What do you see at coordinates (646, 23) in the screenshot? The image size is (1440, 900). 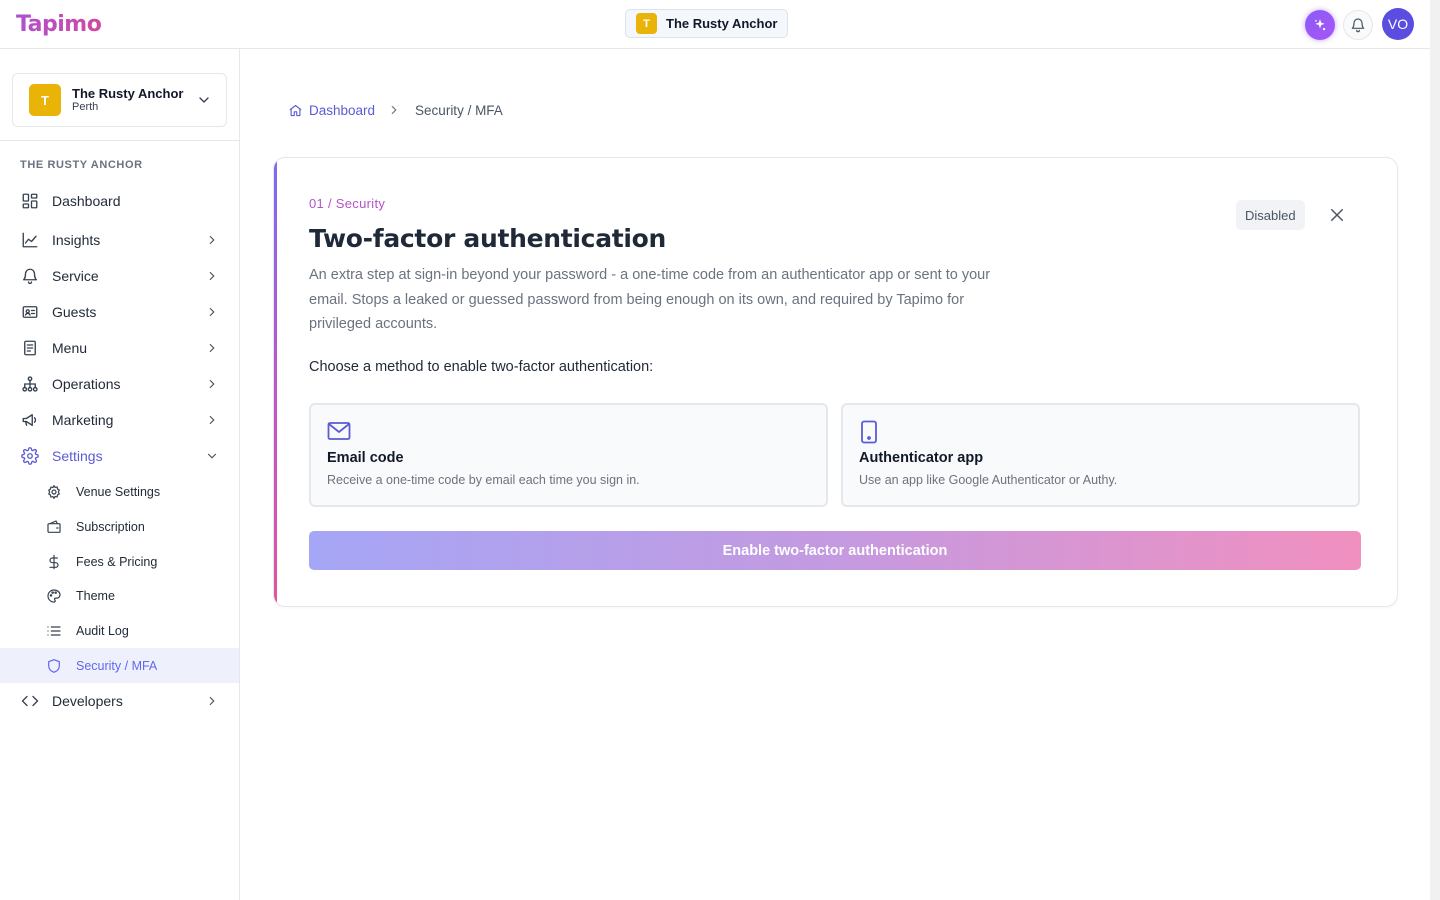 I see `venue-initial-icon: T` at bounding box center [646, 23].